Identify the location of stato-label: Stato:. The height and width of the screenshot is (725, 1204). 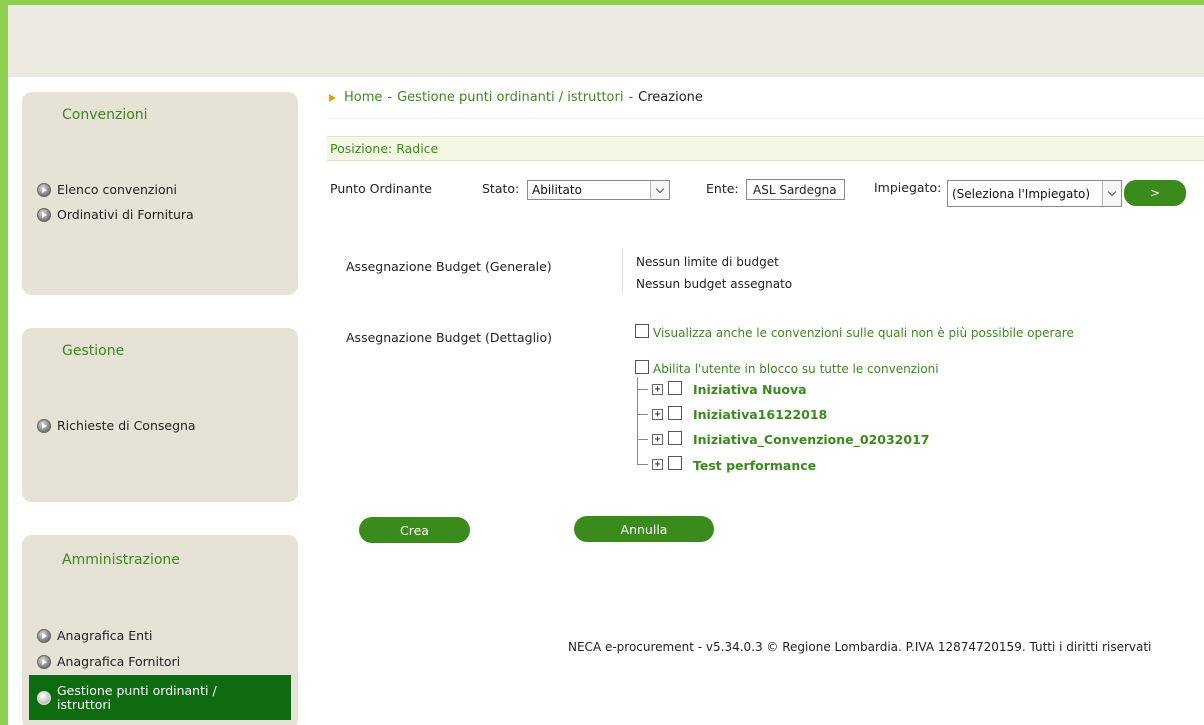
(501, 188).